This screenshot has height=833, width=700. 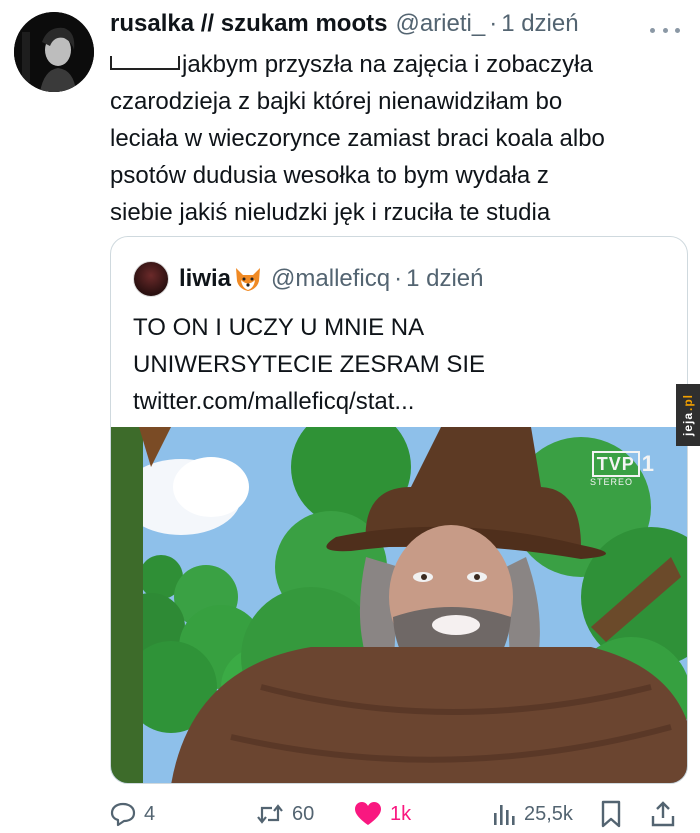 I want to click on reply-button: 4, so click(x=132, y=814).